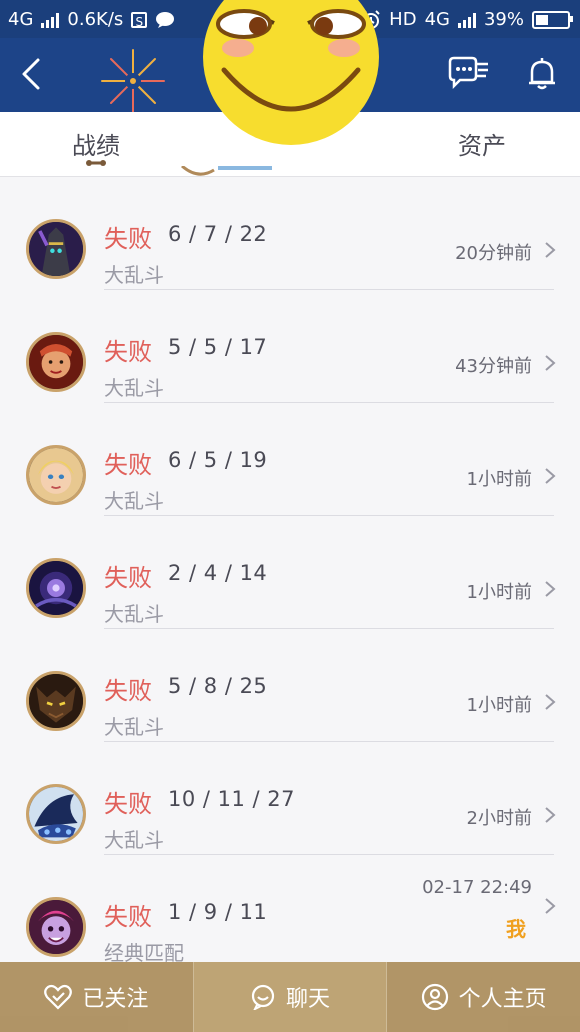 The height and width of the screenshot is (1032, 580). What do you see at coordinates (290, 685) in the screenshot?
I see `match-row: 失败 5 / 8 / 25 大乱斗 1小时前` at bounding box center [290, 685].